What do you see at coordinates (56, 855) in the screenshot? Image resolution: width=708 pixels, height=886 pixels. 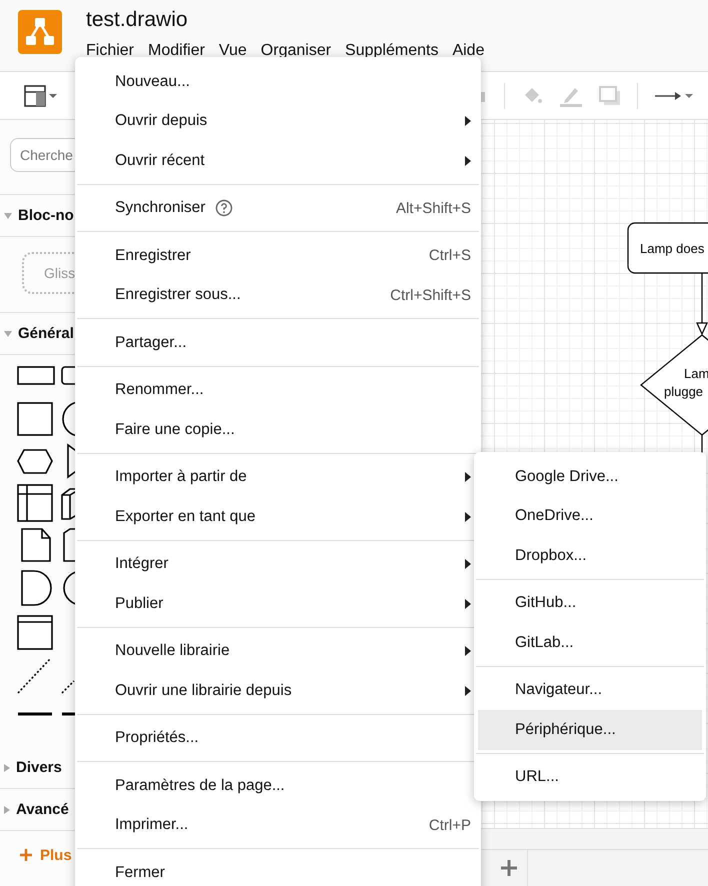 I see `more-label: Plus` at bounding box center [56, 855].